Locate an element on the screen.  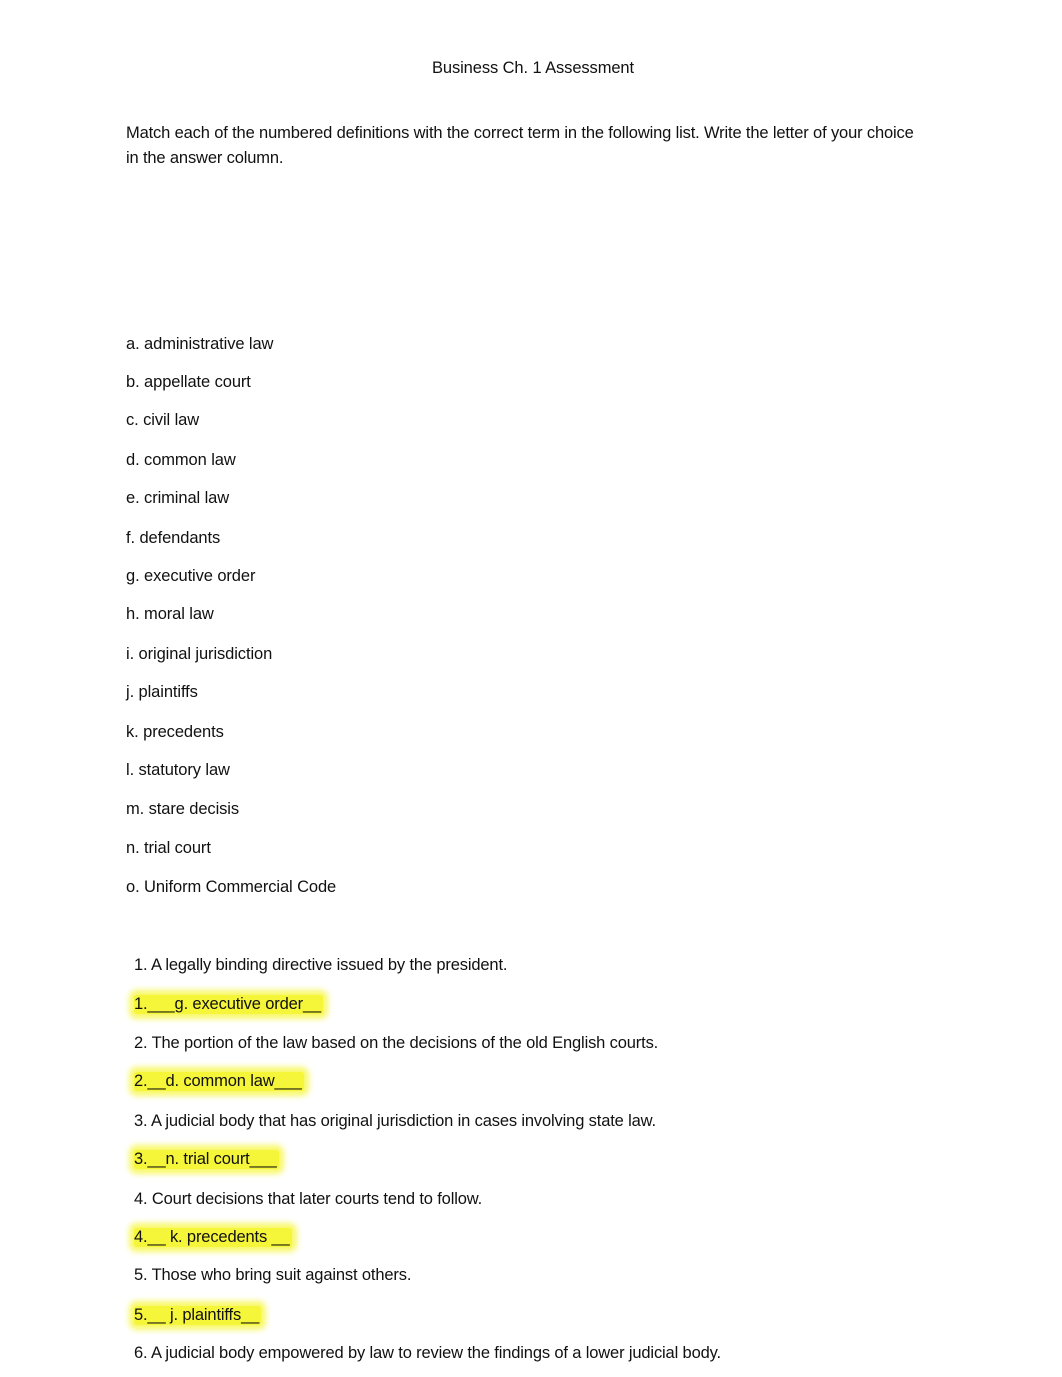
term-item: c. civil law is located at coordinates (163, 420).